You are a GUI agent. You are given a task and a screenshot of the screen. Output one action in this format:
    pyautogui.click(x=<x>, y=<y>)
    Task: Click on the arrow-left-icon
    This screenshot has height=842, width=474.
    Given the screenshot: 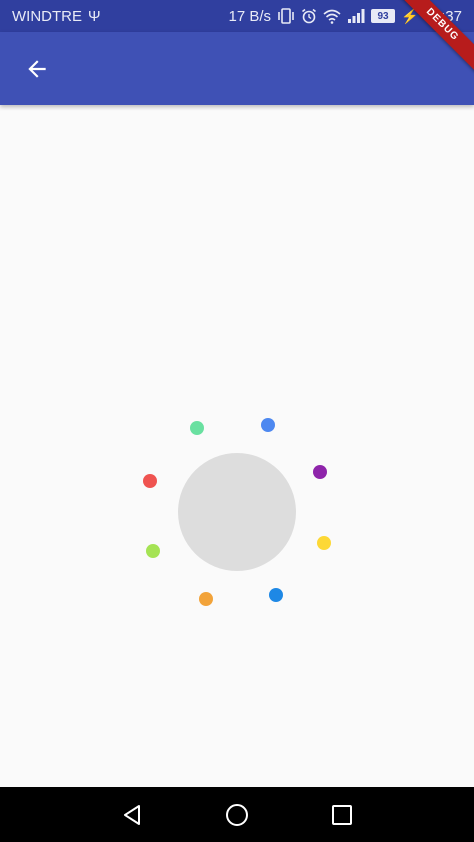 What is the action you would take?
    pyautogui.click(x=37, y=69)
    